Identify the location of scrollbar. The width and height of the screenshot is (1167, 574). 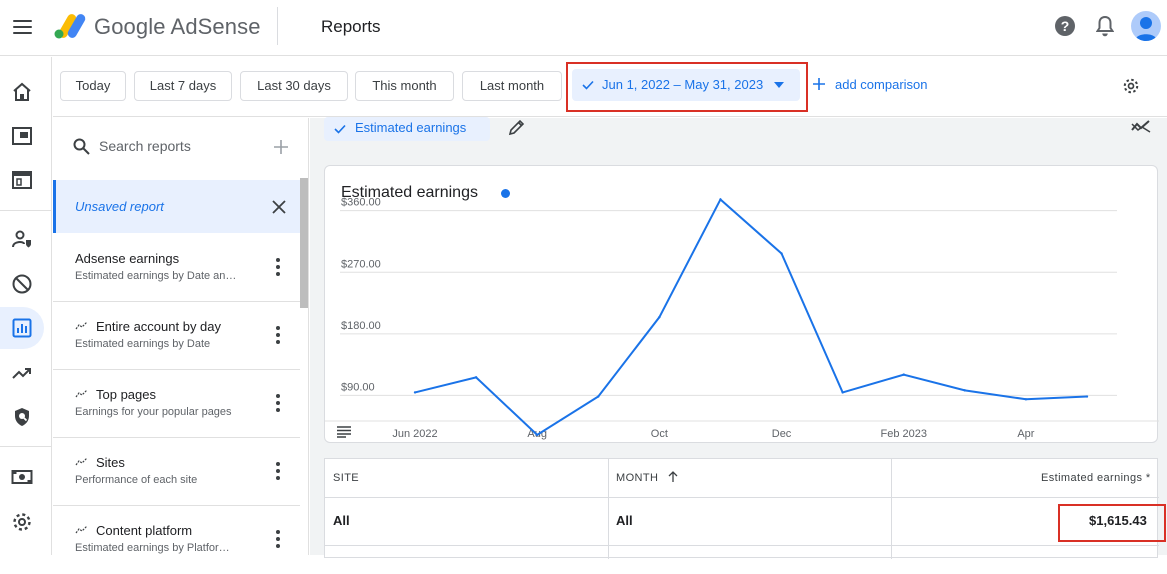
(304, 243).